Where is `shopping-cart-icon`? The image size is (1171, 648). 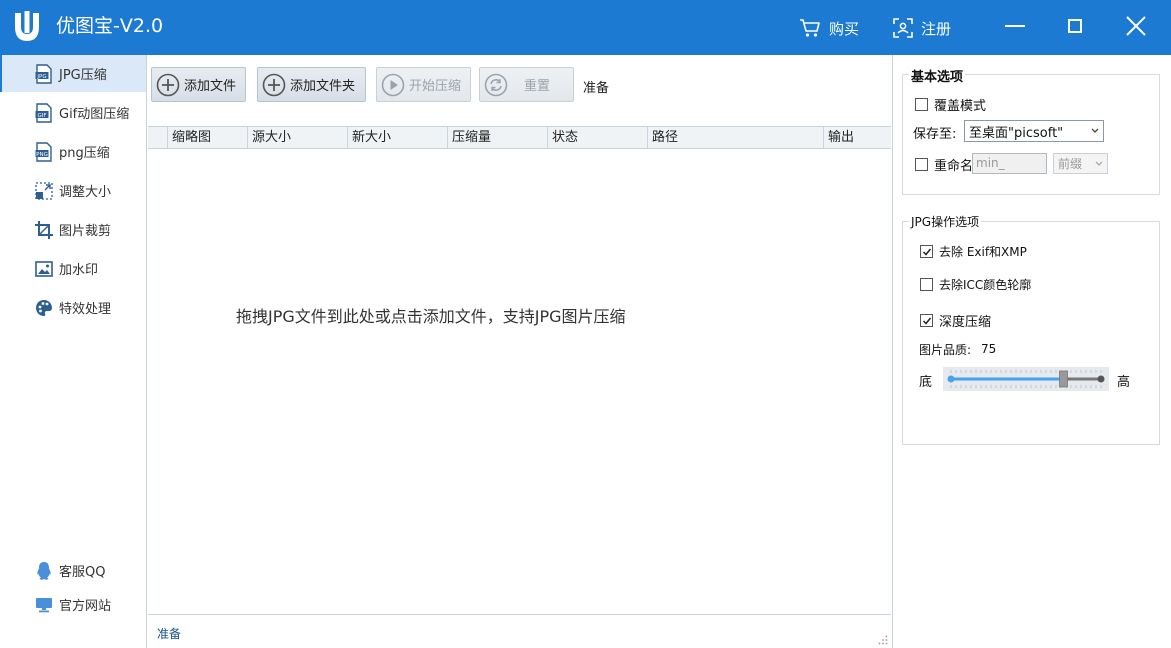
shopping-cart-icon is located at coordinates (810, 28).